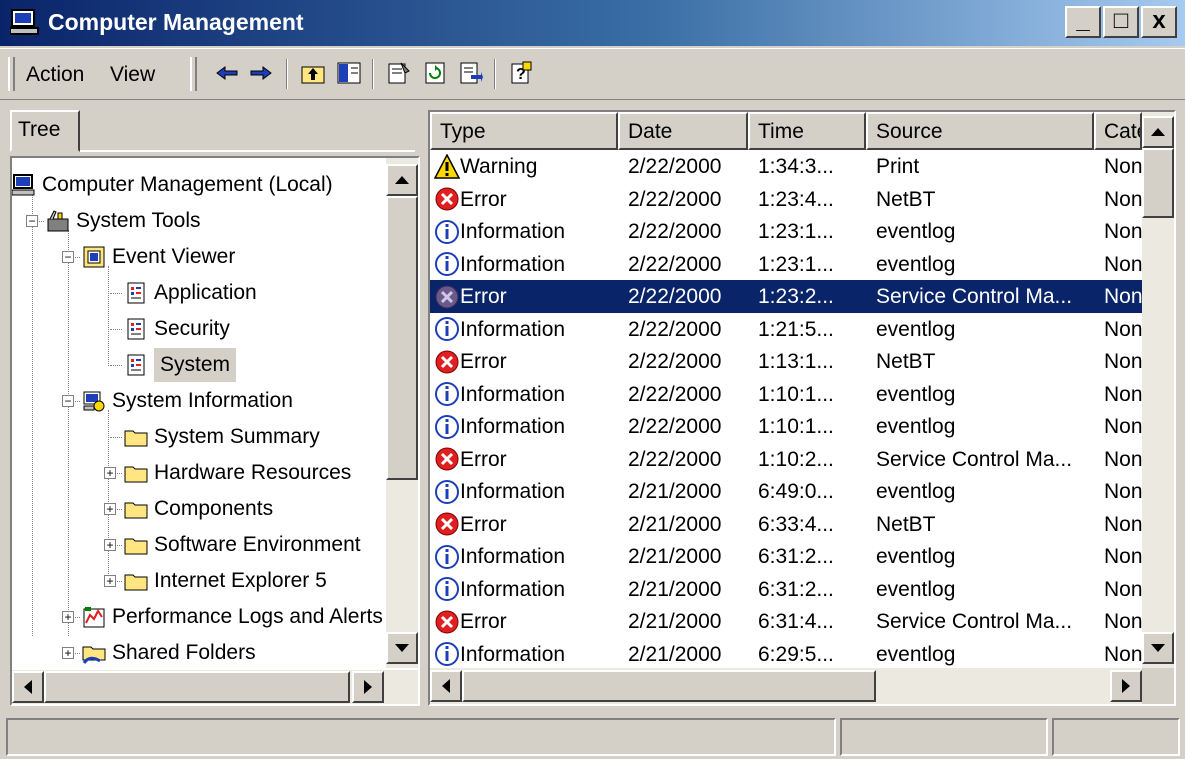 The image size is (1185, 759). Describe the element at coordinates (521, 73) in the screenshot. I see `help-icon: ?` at that location.